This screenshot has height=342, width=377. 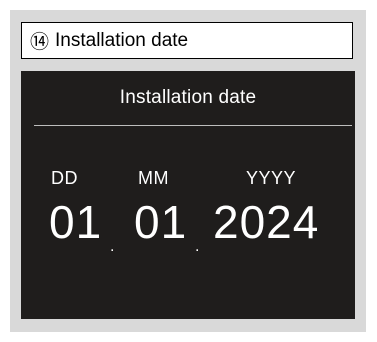 What do you see at coordinates (64, 178) in the screenshot?
I see `day-label: DD` at bounding box center [64, 178].